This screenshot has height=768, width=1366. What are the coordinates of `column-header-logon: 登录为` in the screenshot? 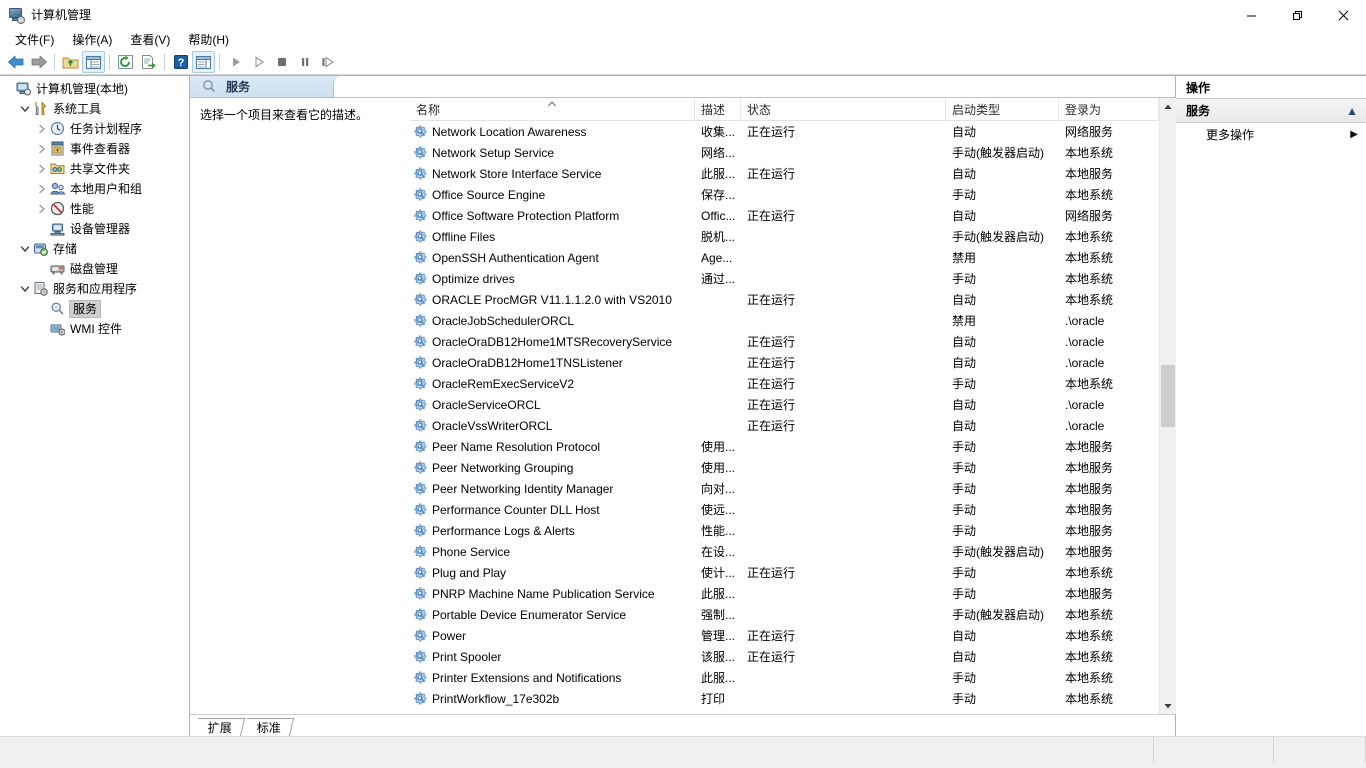 It's located at (1109, 109).